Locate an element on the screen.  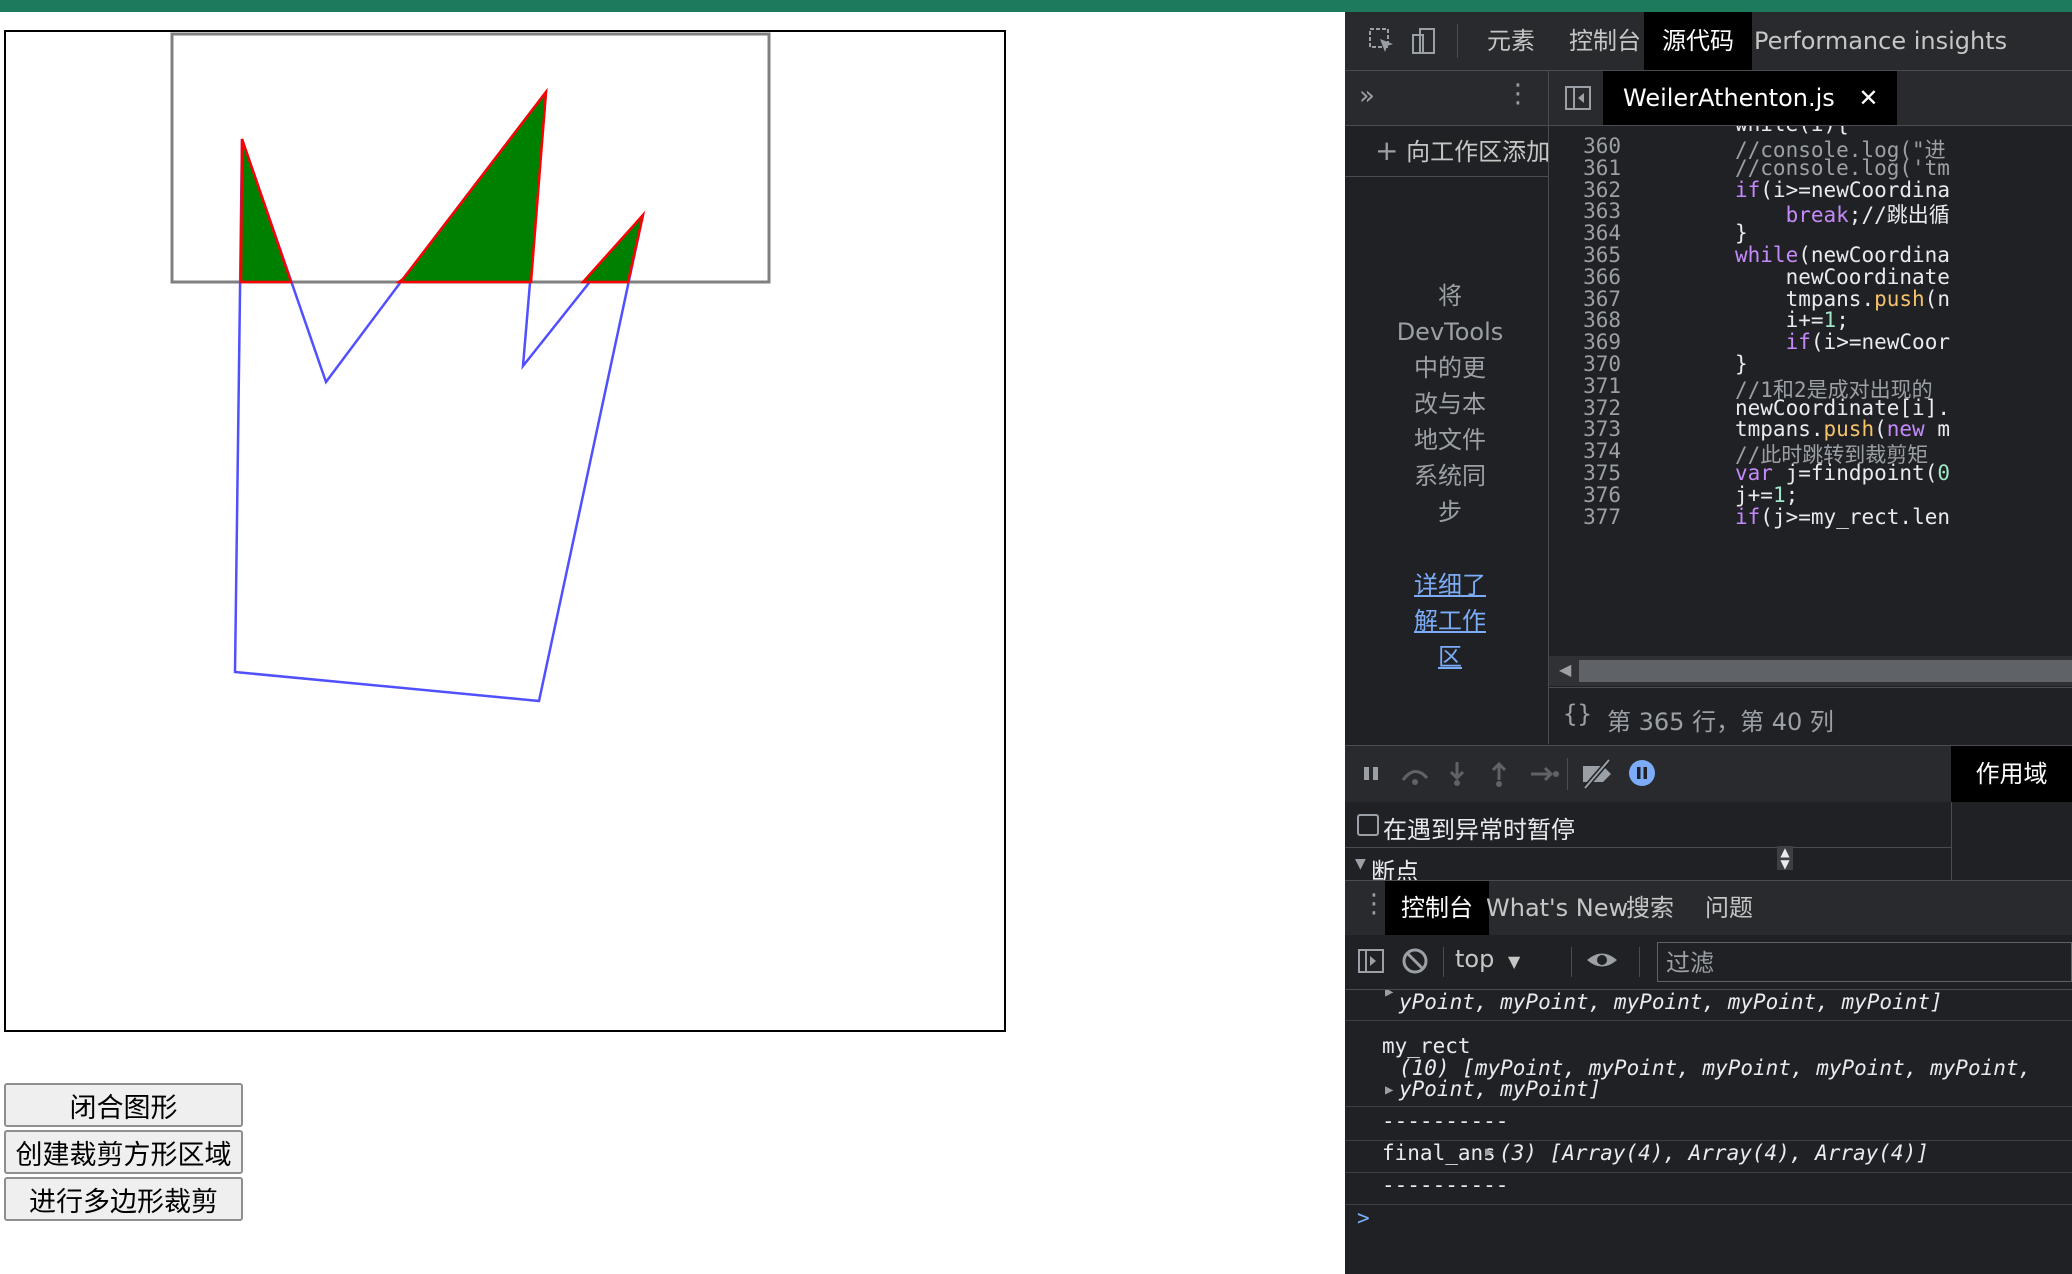
learn-more-workspace-link: 详细了 解工作 区 is located at coordinates (1450, 621).